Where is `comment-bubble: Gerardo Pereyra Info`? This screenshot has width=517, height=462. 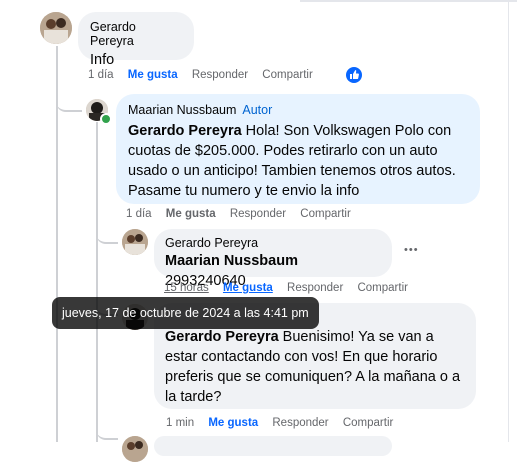 comment-bubble: Gerardo Pereyra Info is located at coordinates (136, 40).